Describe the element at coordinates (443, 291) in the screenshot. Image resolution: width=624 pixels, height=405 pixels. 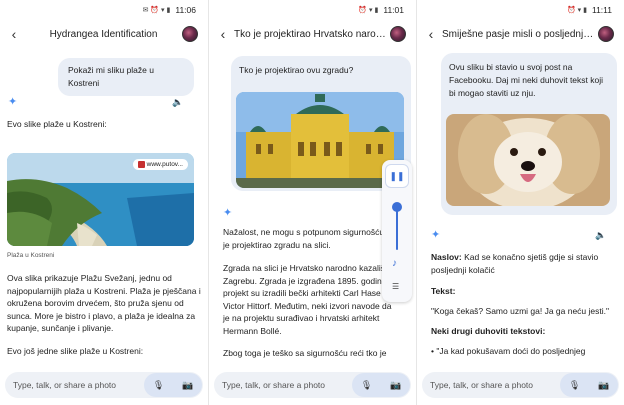
I see `tekst-label: Tekst:` at that location.